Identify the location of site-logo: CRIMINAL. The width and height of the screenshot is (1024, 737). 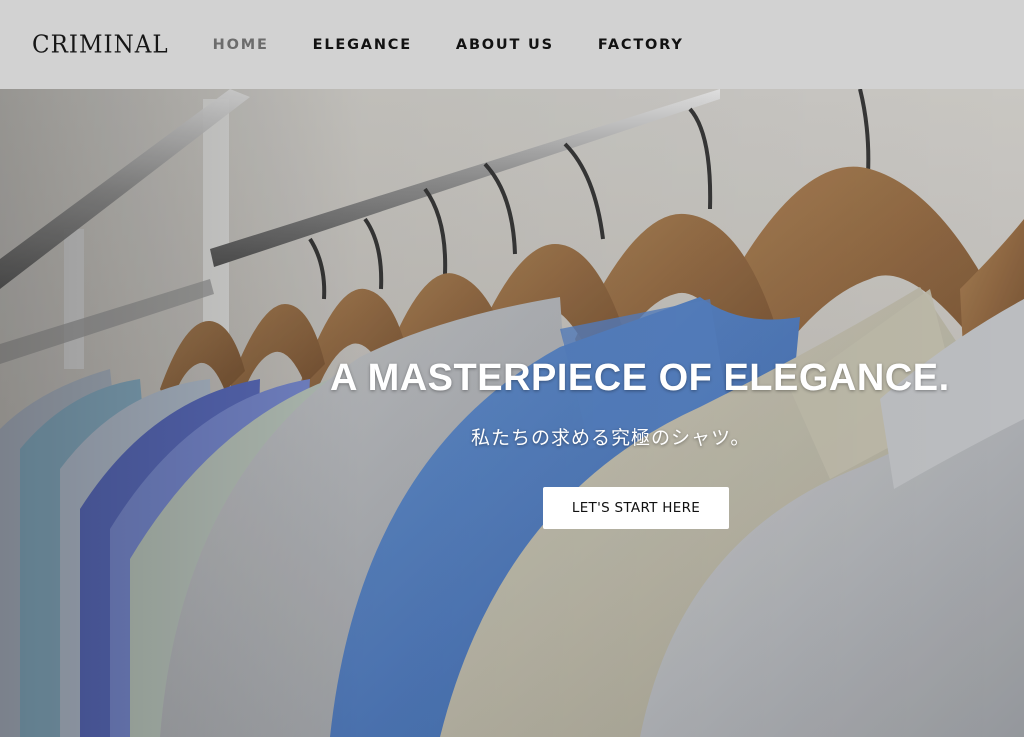
(100, 44).